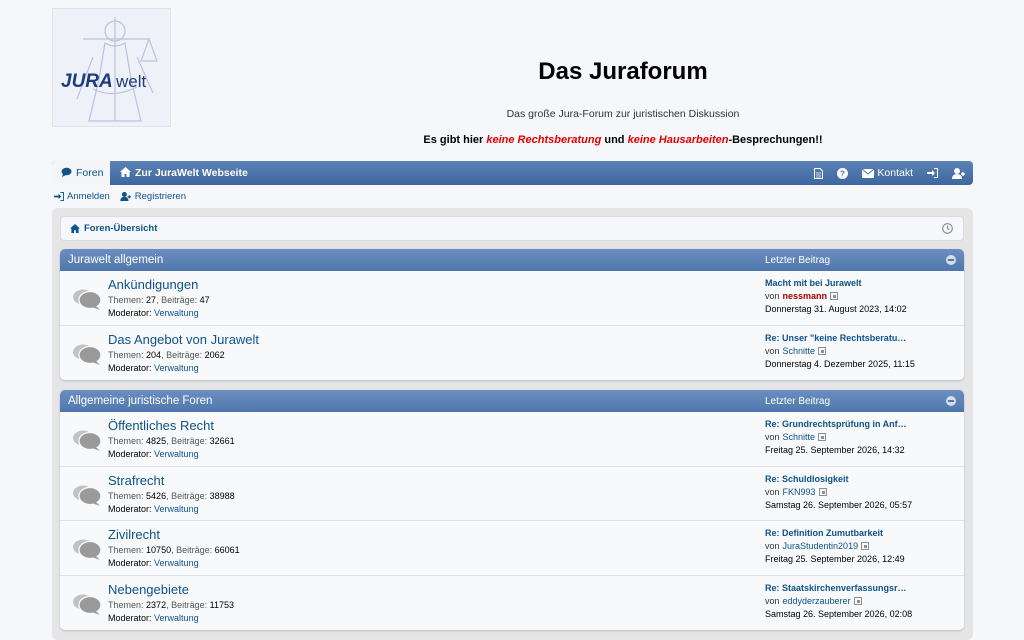 This screenshot has height=640, width=1024. What do you see at coordinates (153, 284) in the screenshot?
I see `forum-title-link: Ankündigungen` at bounding box center [153, 284].